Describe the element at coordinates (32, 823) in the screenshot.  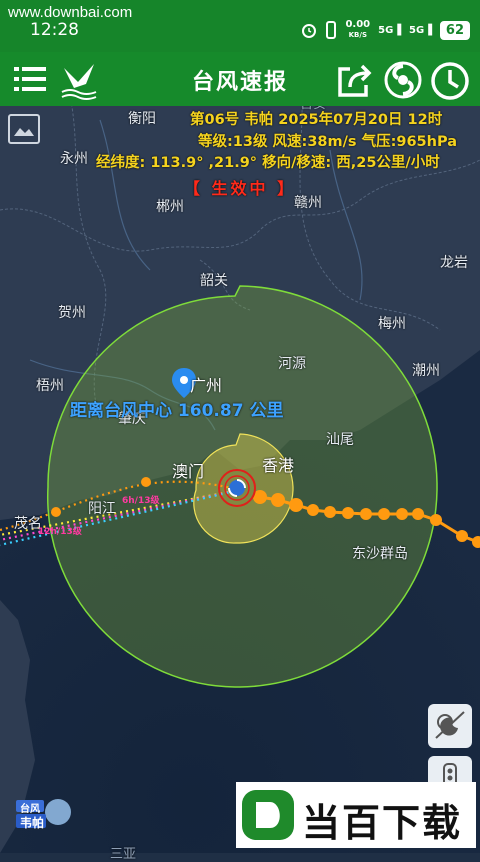
I see `badge-line-2: 韦帕` at that location.